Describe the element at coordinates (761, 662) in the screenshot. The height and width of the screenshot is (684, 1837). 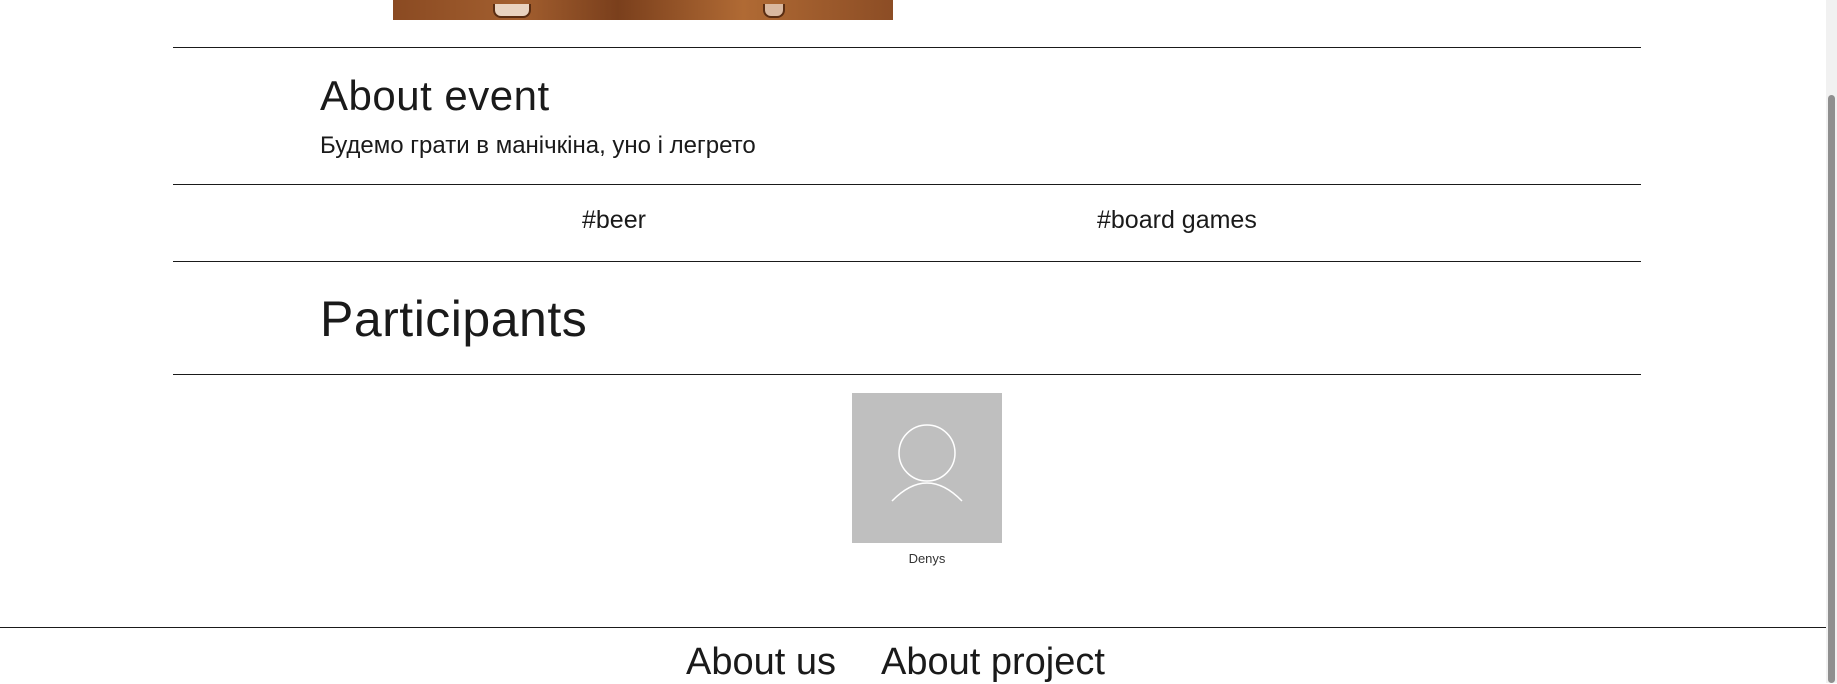
I see `footer-link-about-us: About us` at that location.